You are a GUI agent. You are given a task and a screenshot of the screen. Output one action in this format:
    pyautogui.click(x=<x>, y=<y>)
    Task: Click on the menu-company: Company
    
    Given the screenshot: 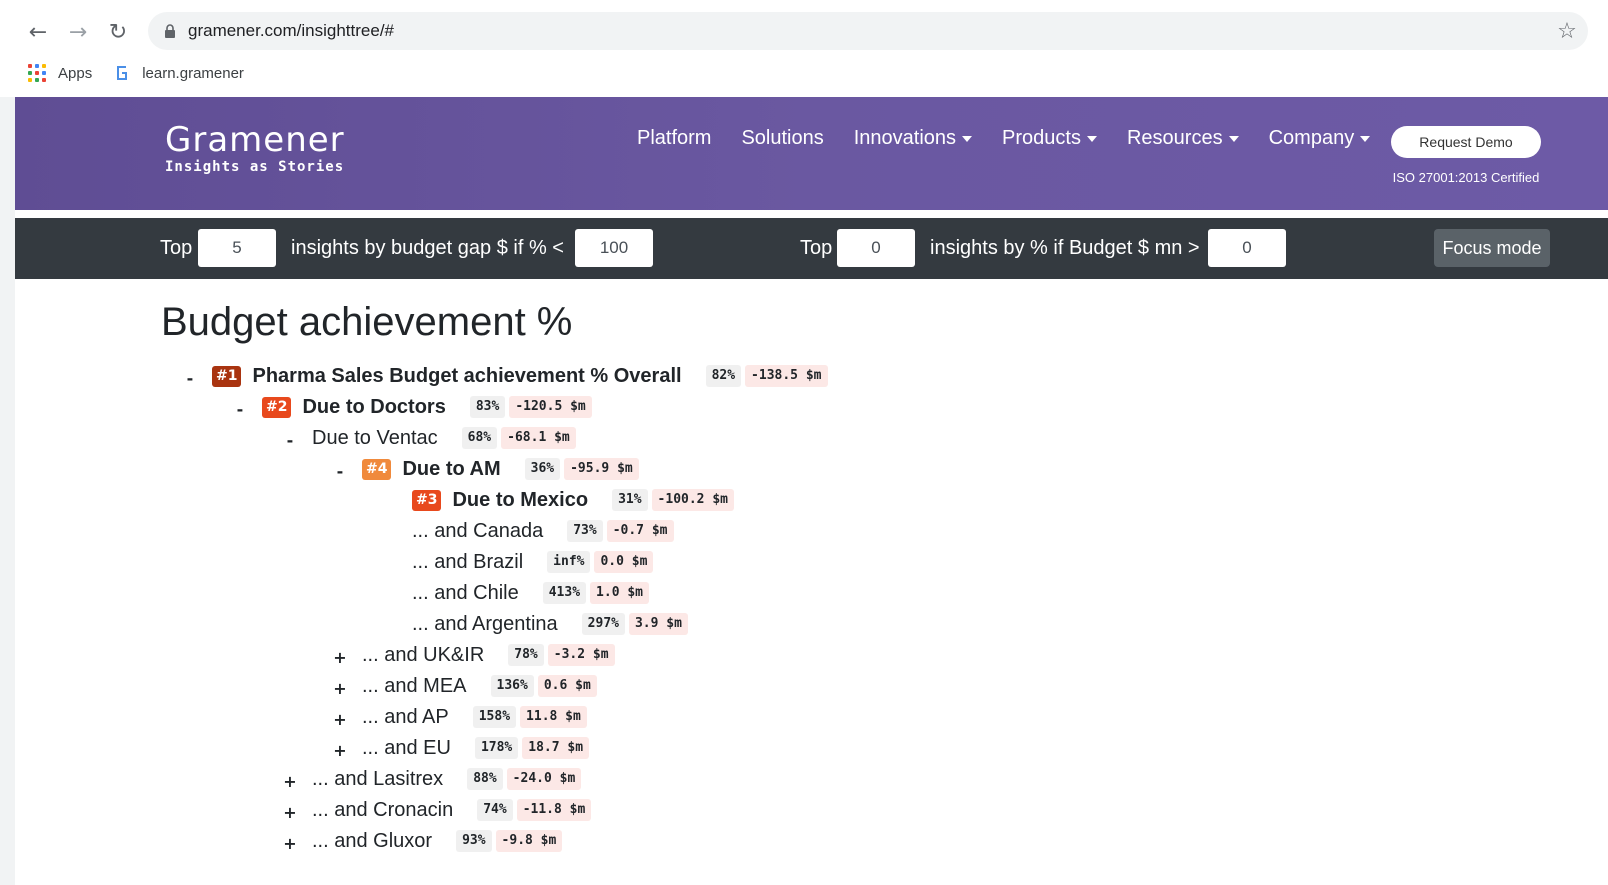 What is the action you would take?
    pyautogui.click(x=1320, y=138)
    